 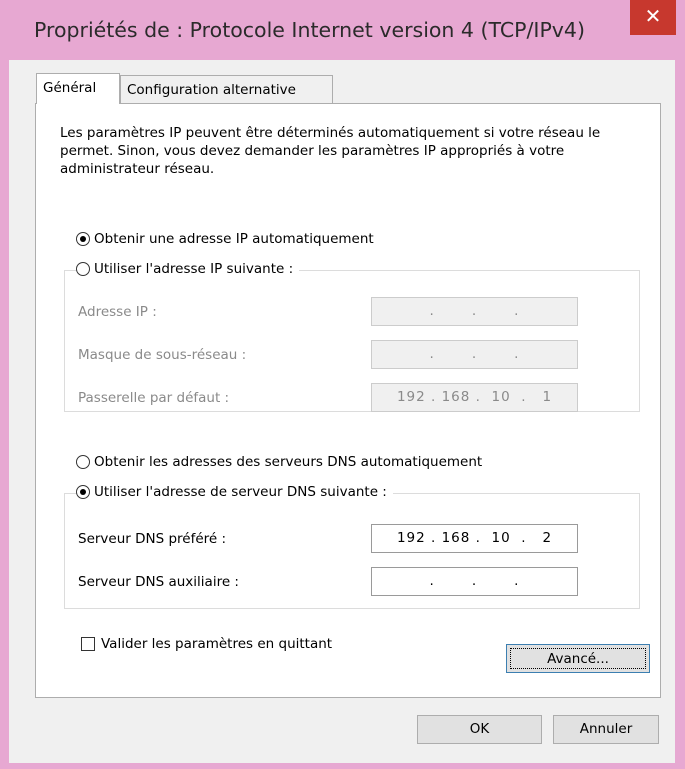 What do you see at coordinates (479, 729) in the screenshot?
I see `ok-button: OK` at bounding box center [479, 729].